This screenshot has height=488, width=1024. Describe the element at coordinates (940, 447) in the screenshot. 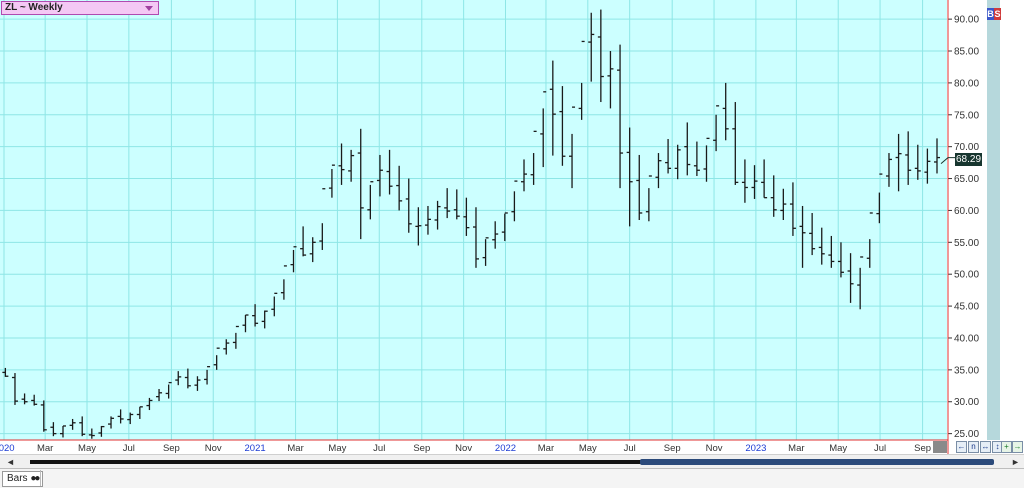

I see `x-tick-partial-bg` at that location.